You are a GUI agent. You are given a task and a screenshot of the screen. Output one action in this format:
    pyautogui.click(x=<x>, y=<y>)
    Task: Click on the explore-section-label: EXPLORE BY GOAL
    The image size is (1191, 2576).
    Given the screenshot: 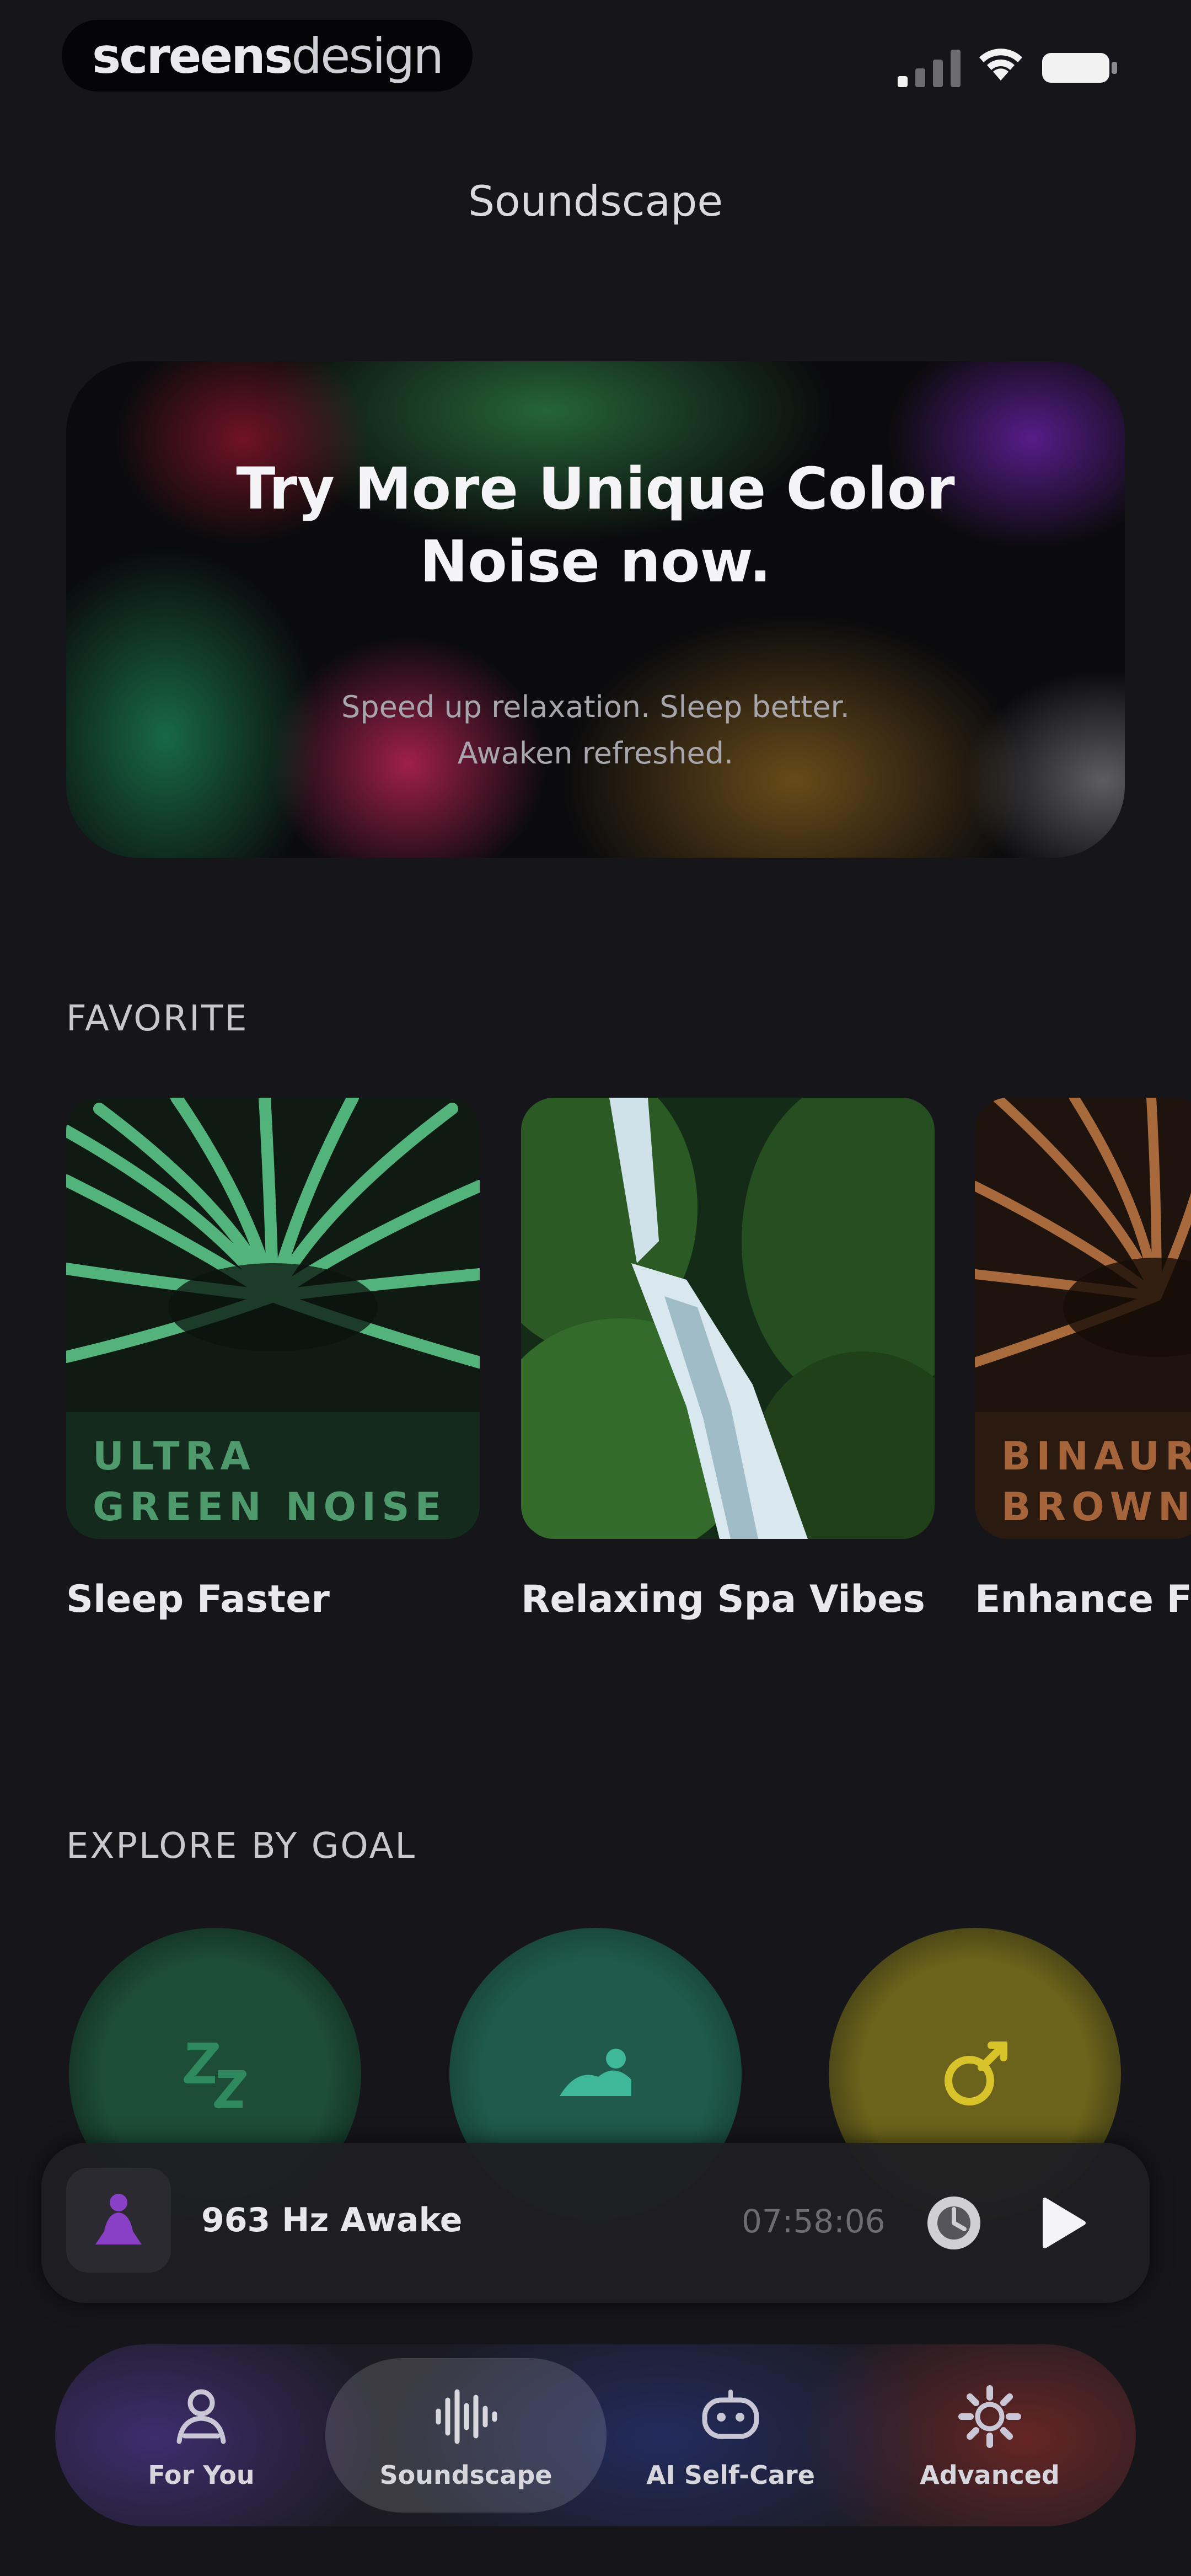 What is the action you would take?
    pyautogui.click(x=241, y=1846)
    